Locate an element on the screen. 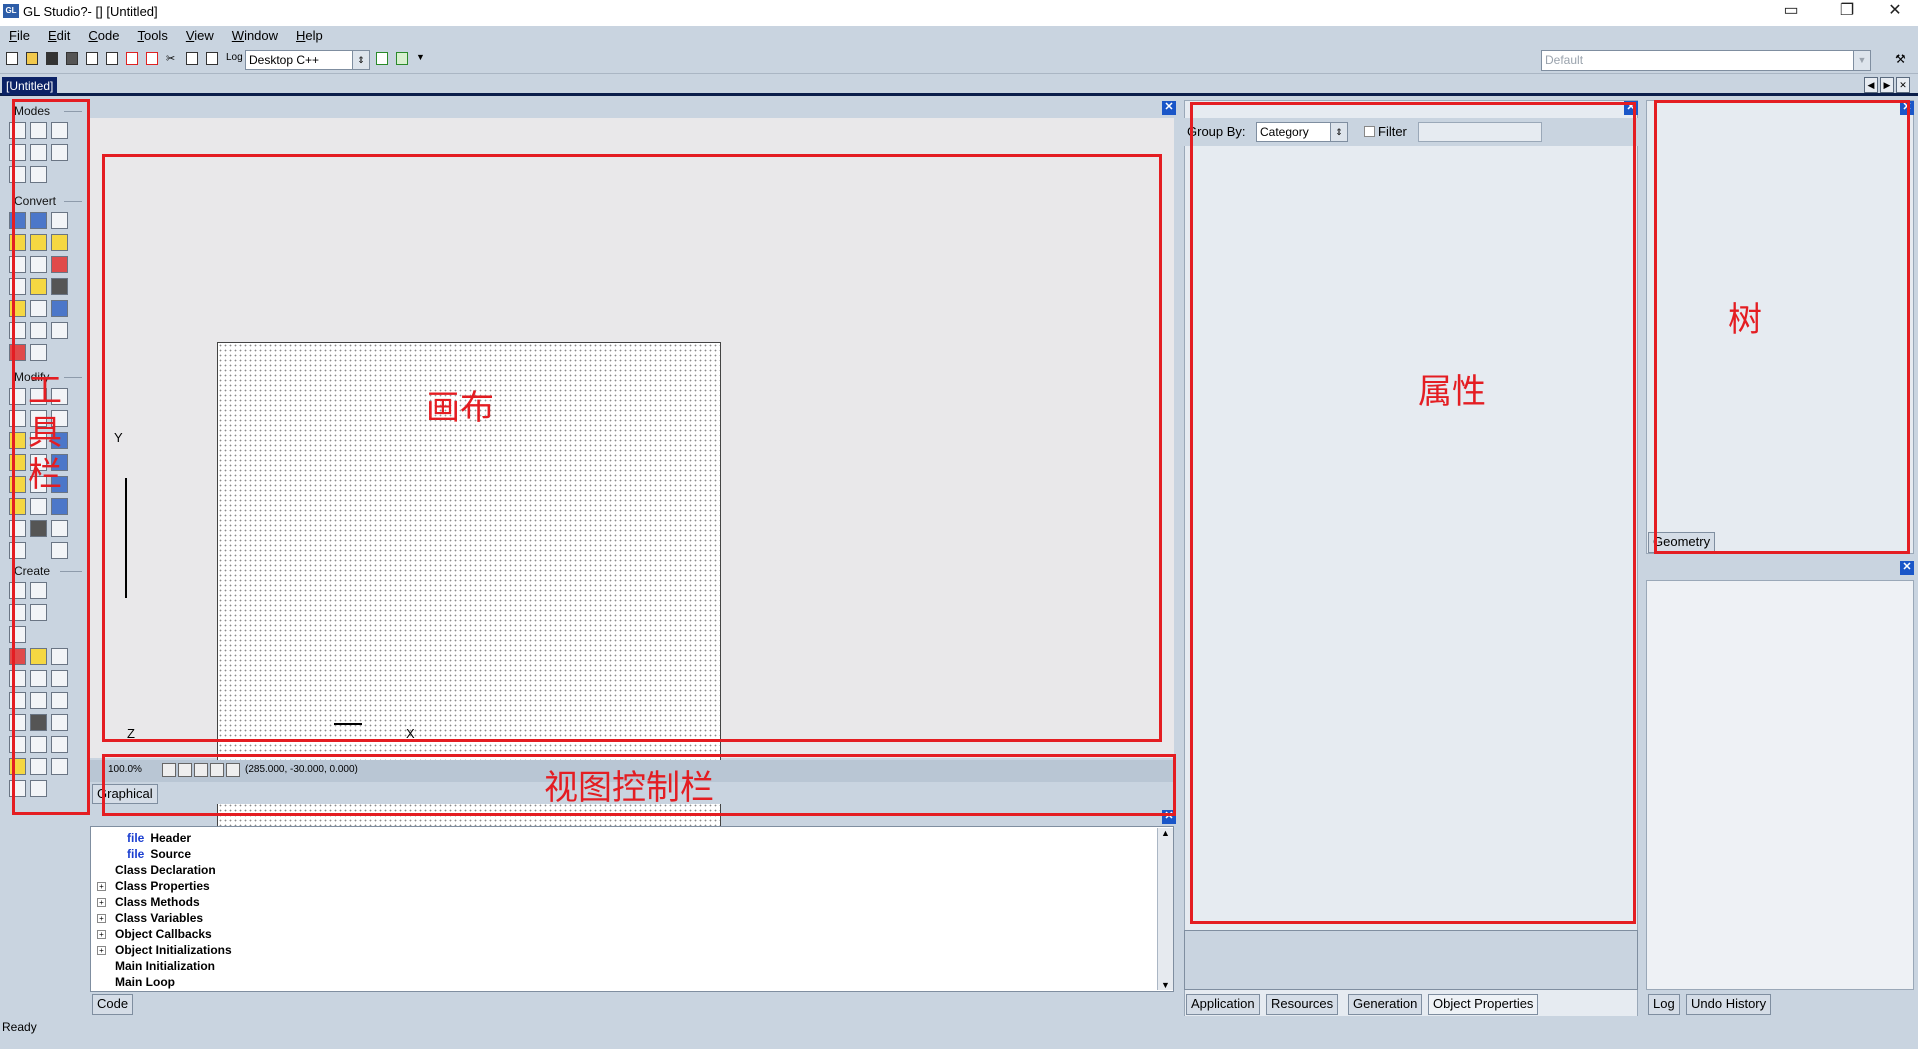 This screenshot has height=1049, width=1918. code-item-header: file Header is located at coordinates (159, 838).